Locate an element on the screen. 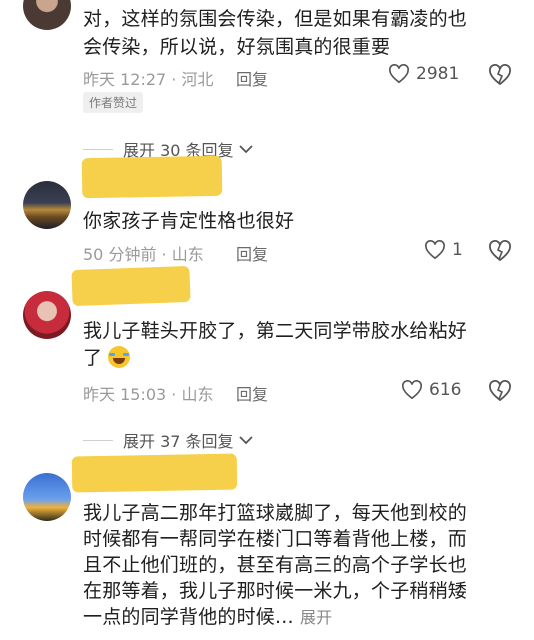 This screenshot has width=534, height=640. comment-text: 在那等着，我儿子那时候一米九，个子稍稍矮 is located at coordinates (275, 591).